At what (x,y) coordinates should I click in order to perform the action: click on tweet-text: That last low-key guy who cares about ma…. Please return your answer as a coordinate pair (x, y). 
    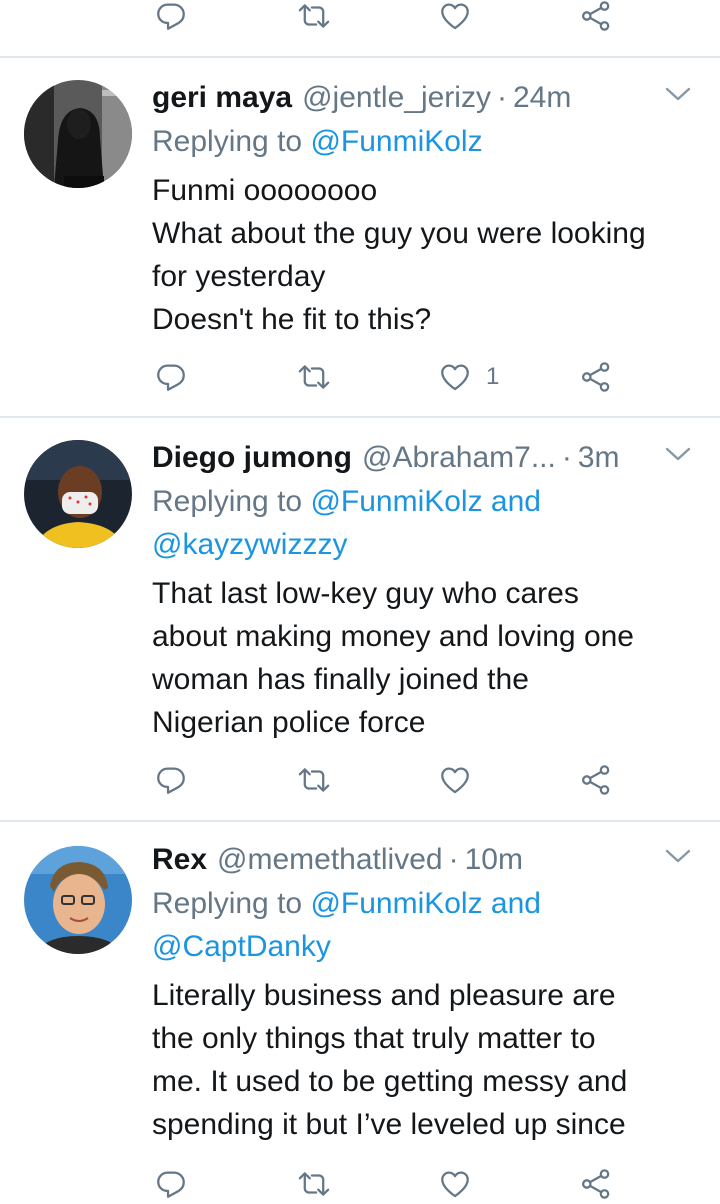
    Looking at the image, I should click on (393, 658).